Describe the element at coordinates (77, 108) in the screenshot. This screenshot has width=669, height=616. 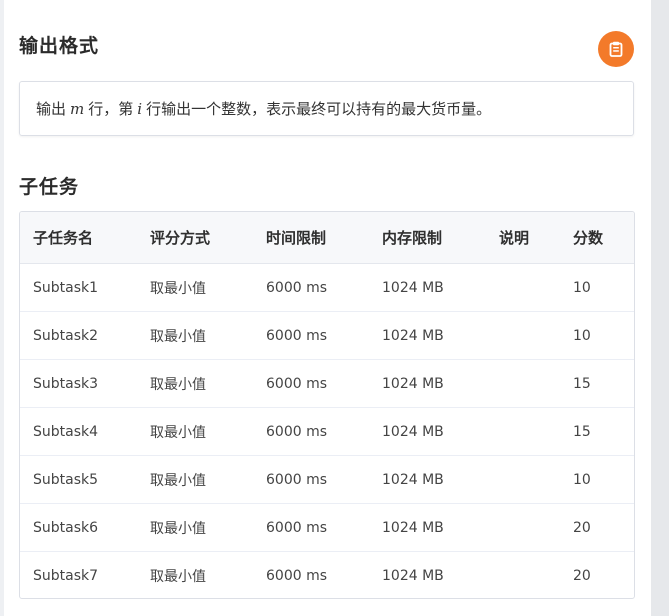
I see `output-var-m: m` at that location.